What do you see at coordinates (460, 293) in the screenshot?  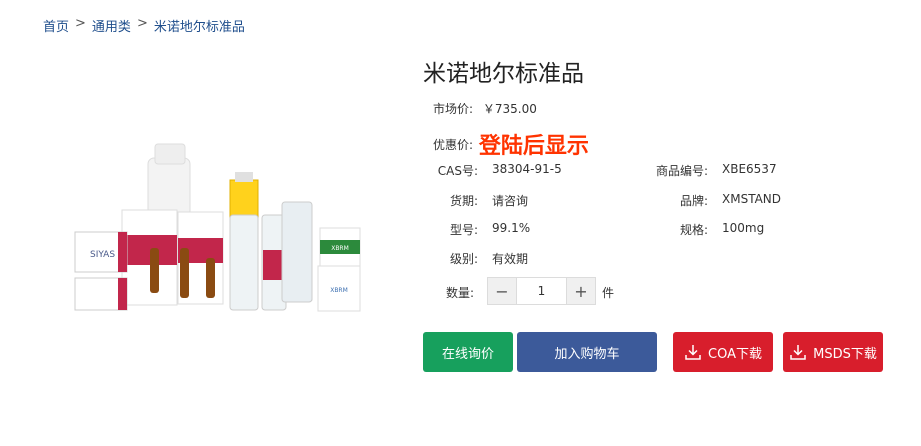 I see `quantity-label: 数量:` at bounding box center [460, 293].